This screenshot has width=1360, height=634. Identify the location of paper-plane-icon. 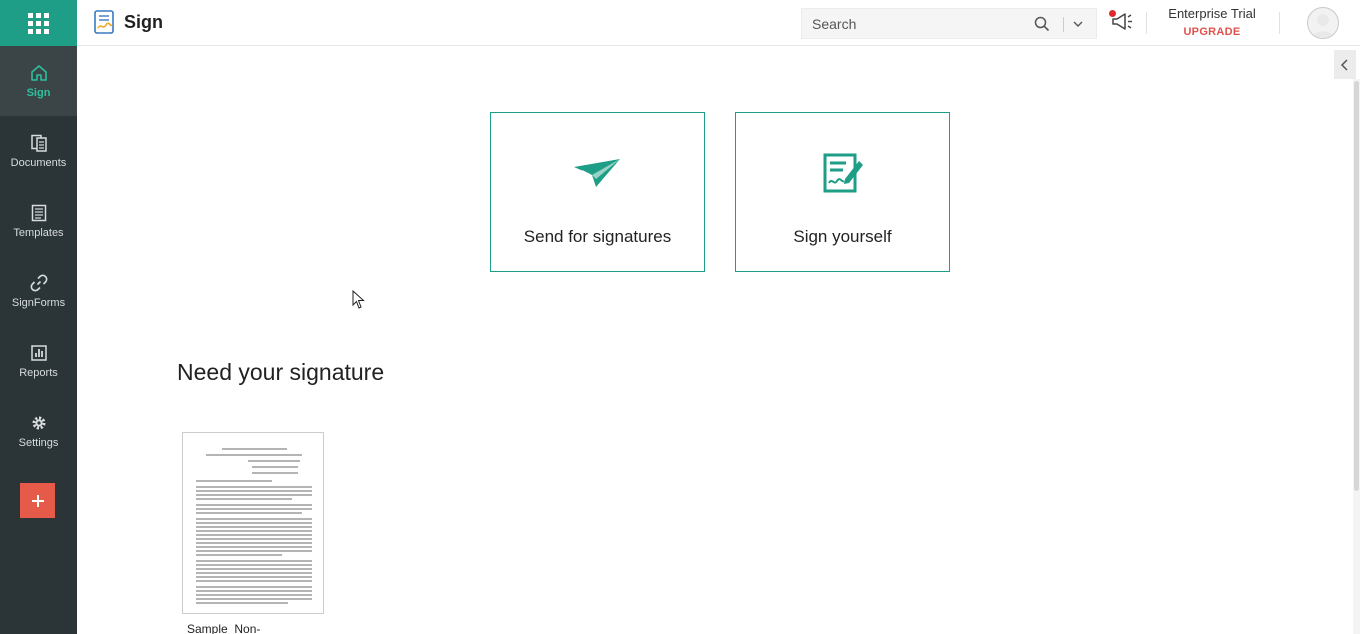
(596, 173).